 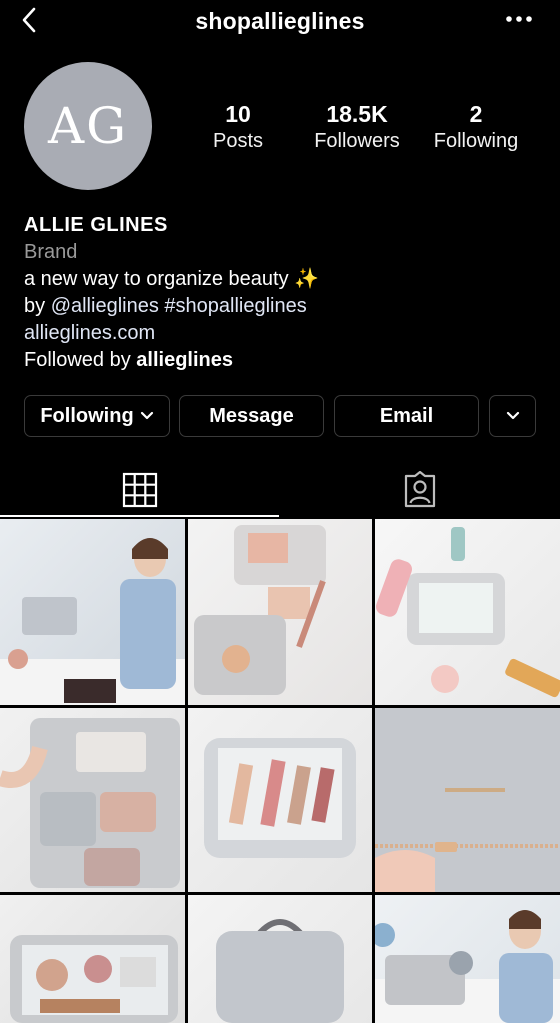 I want to click on stat-following: 2 Following, so click(x=476, y=127).